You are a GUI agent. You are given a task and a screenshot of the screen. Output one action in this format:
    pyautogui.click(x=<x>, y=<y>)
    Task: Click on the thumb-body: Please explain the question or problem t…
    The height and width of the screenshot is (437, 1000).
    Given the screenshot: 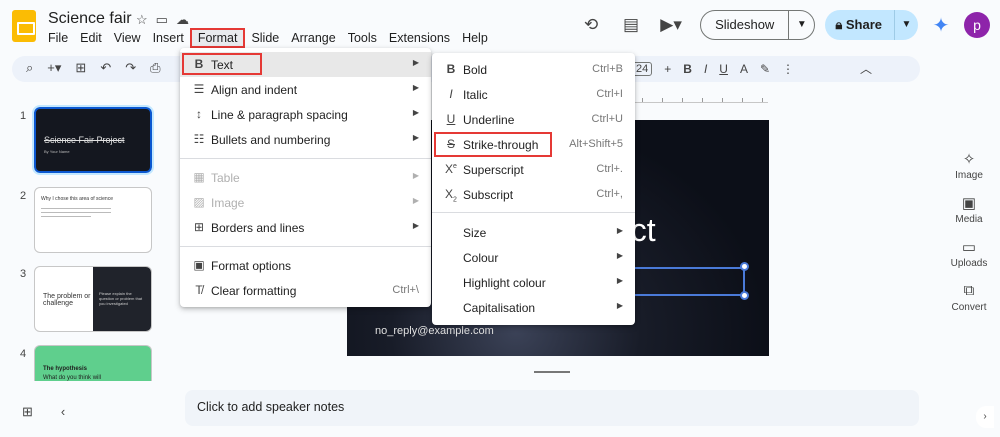 What is the action you would take?
    pyautogui.click(x=121, y=298)
    